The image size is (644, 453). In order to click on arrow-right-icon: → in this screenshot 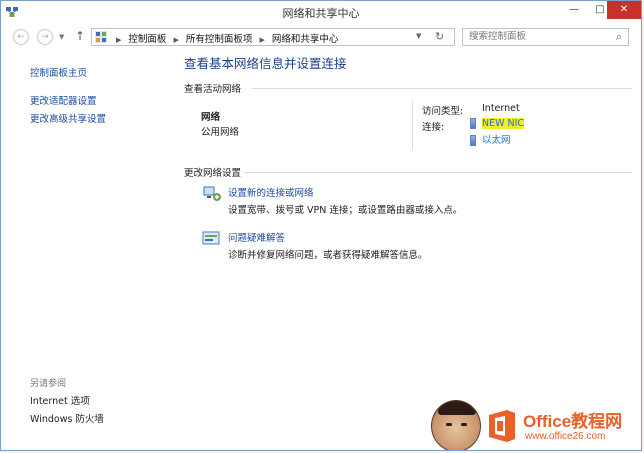, I will do `click(45, 37)`.